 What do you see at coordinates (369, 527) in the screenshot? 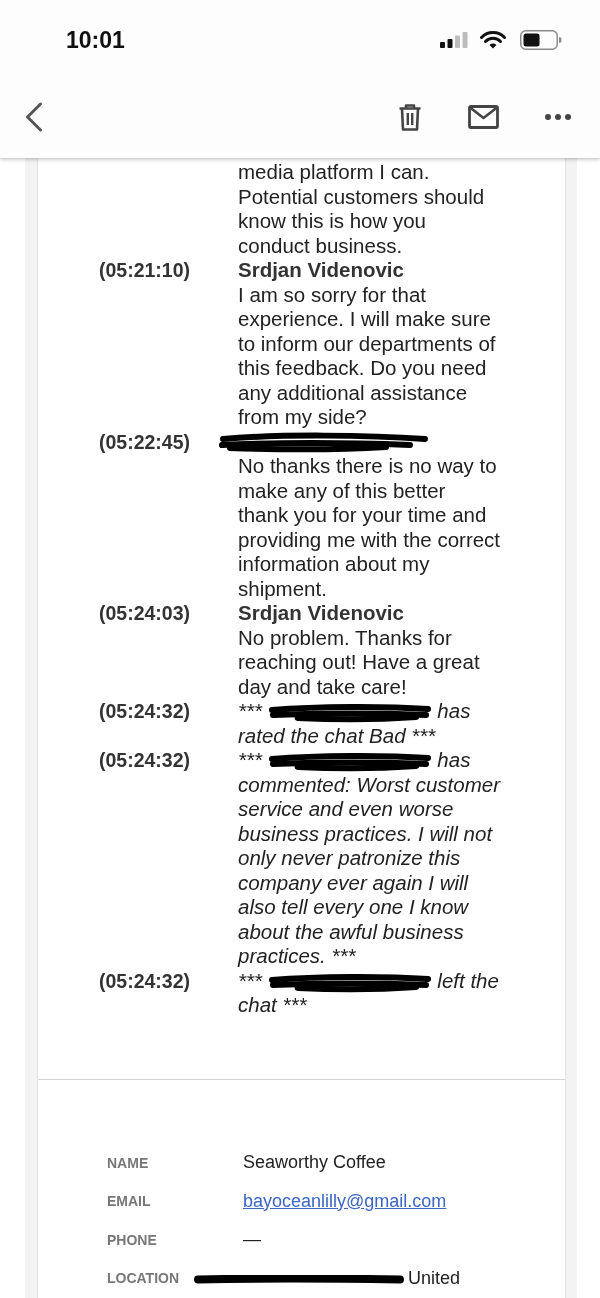
I see `message-text: No thanks there is no way to make any of this better thank you for your time and providing me with the correct information about my shipment.` at bounding box center [369, 527].